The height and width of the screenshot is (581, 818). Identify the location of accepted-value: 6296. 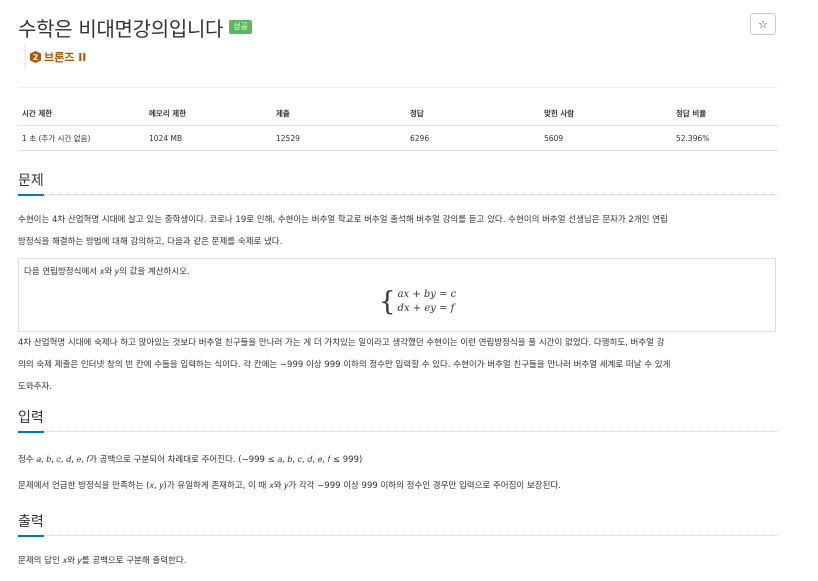
(473, 138).